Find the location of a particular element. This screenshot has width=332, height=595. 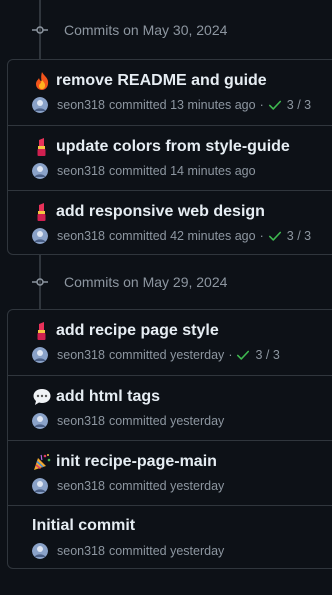

commit-title: remove README and guide is located at coordinates (149, 81).